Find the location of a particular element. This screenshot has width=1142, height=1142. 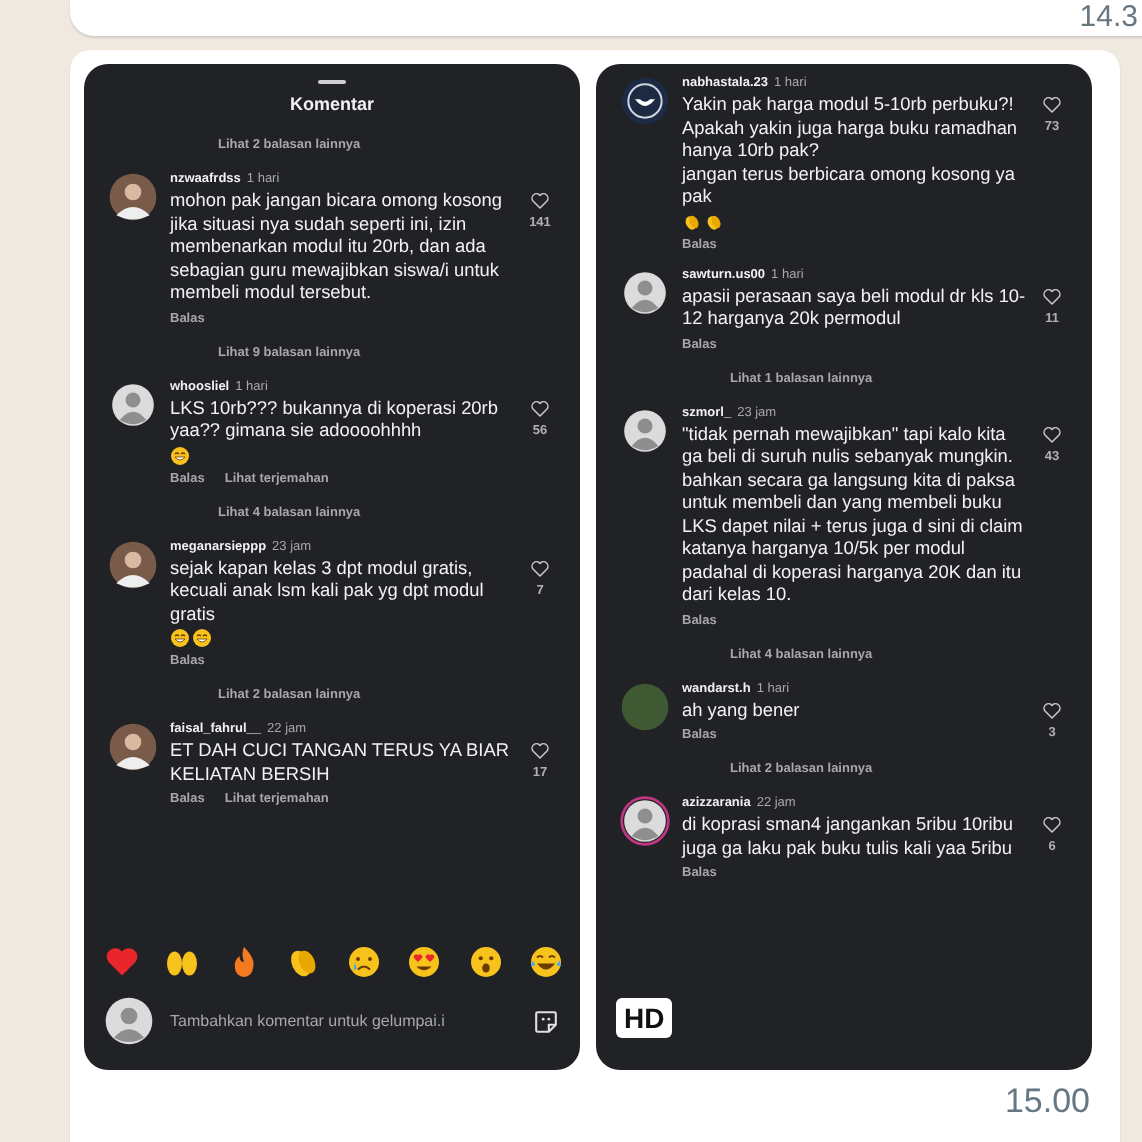

comment-text: "tidak pernah mewajibkan" tapi kalo kita ga beli di suruh nulis sebanyak mungkin. bahkan secara ga langsung kita di paksa untuk membeli dan yang membeli buku LKS dapet nilai + terus juga d sini di claim katanya harganya 10/5k per modul padahal di koperasi harganya 20K dan itu dari kelas 10. is located at coordinates (853, 515).